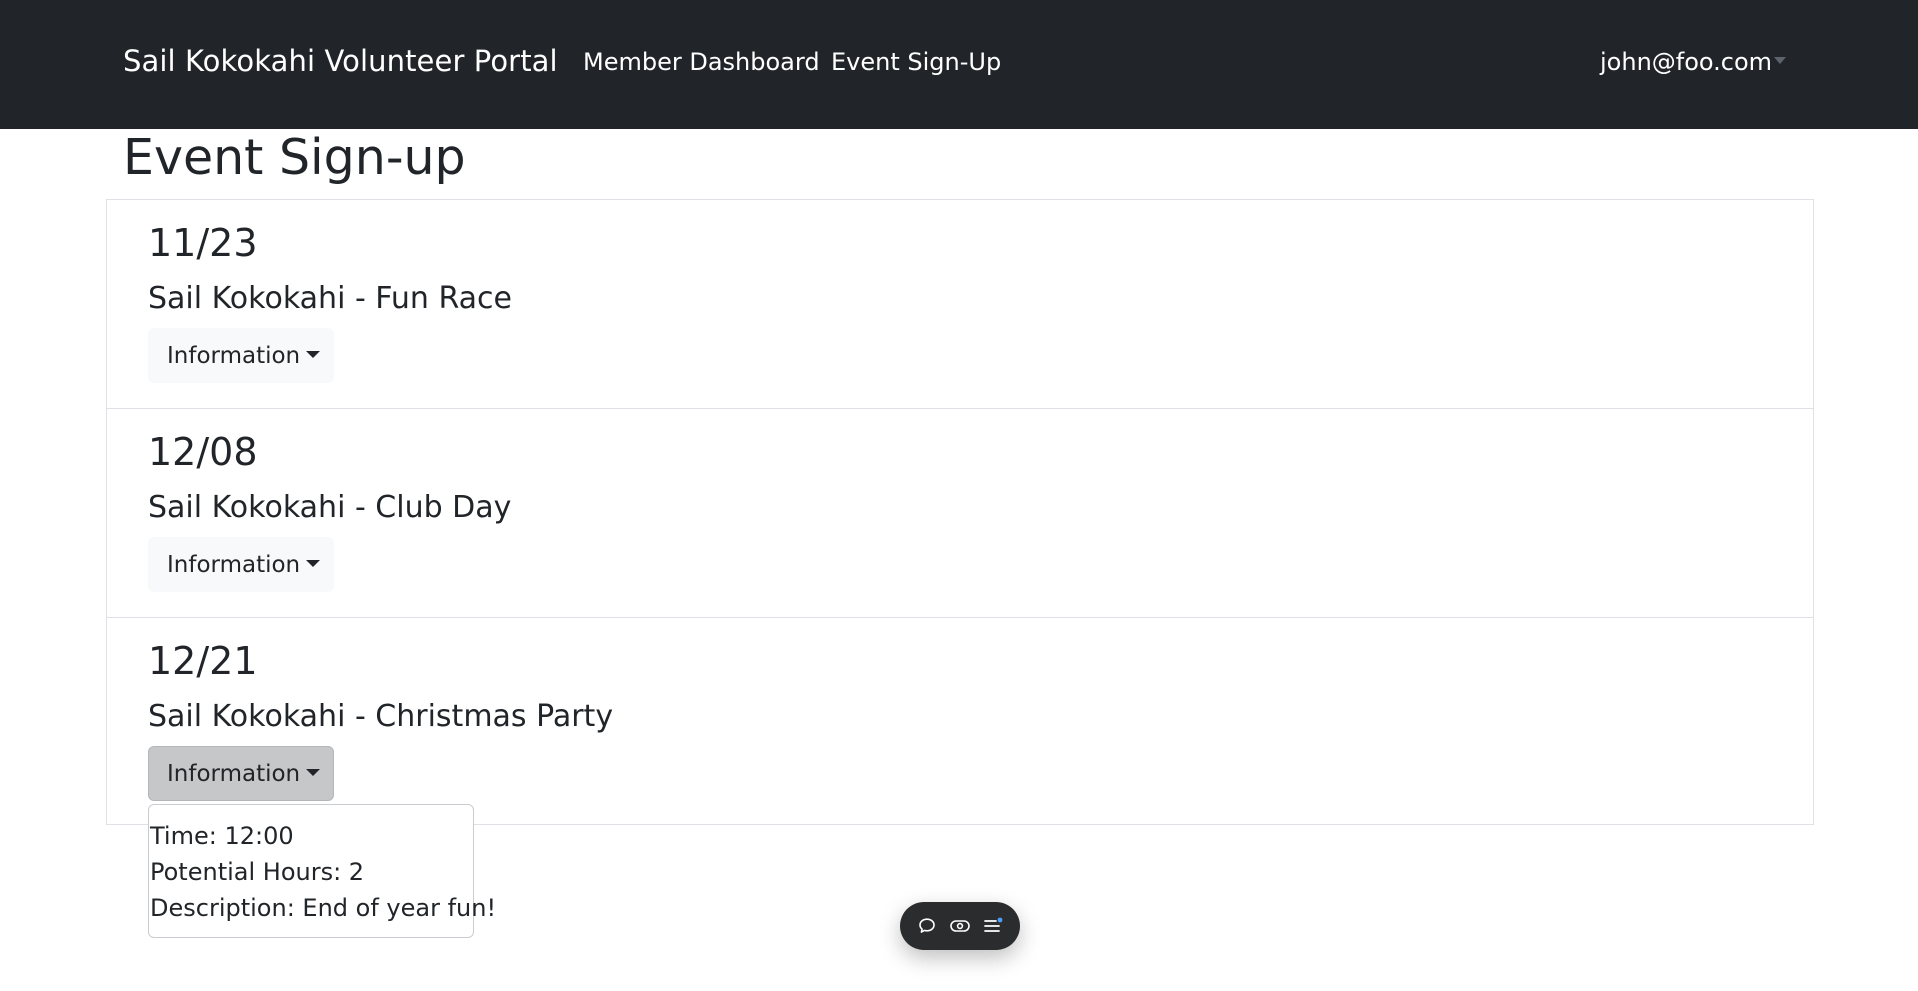 This screenshot has height=991, width=1918. I want to click on event-name: Sail Kokokahi - Club Day, so click(330, 507).